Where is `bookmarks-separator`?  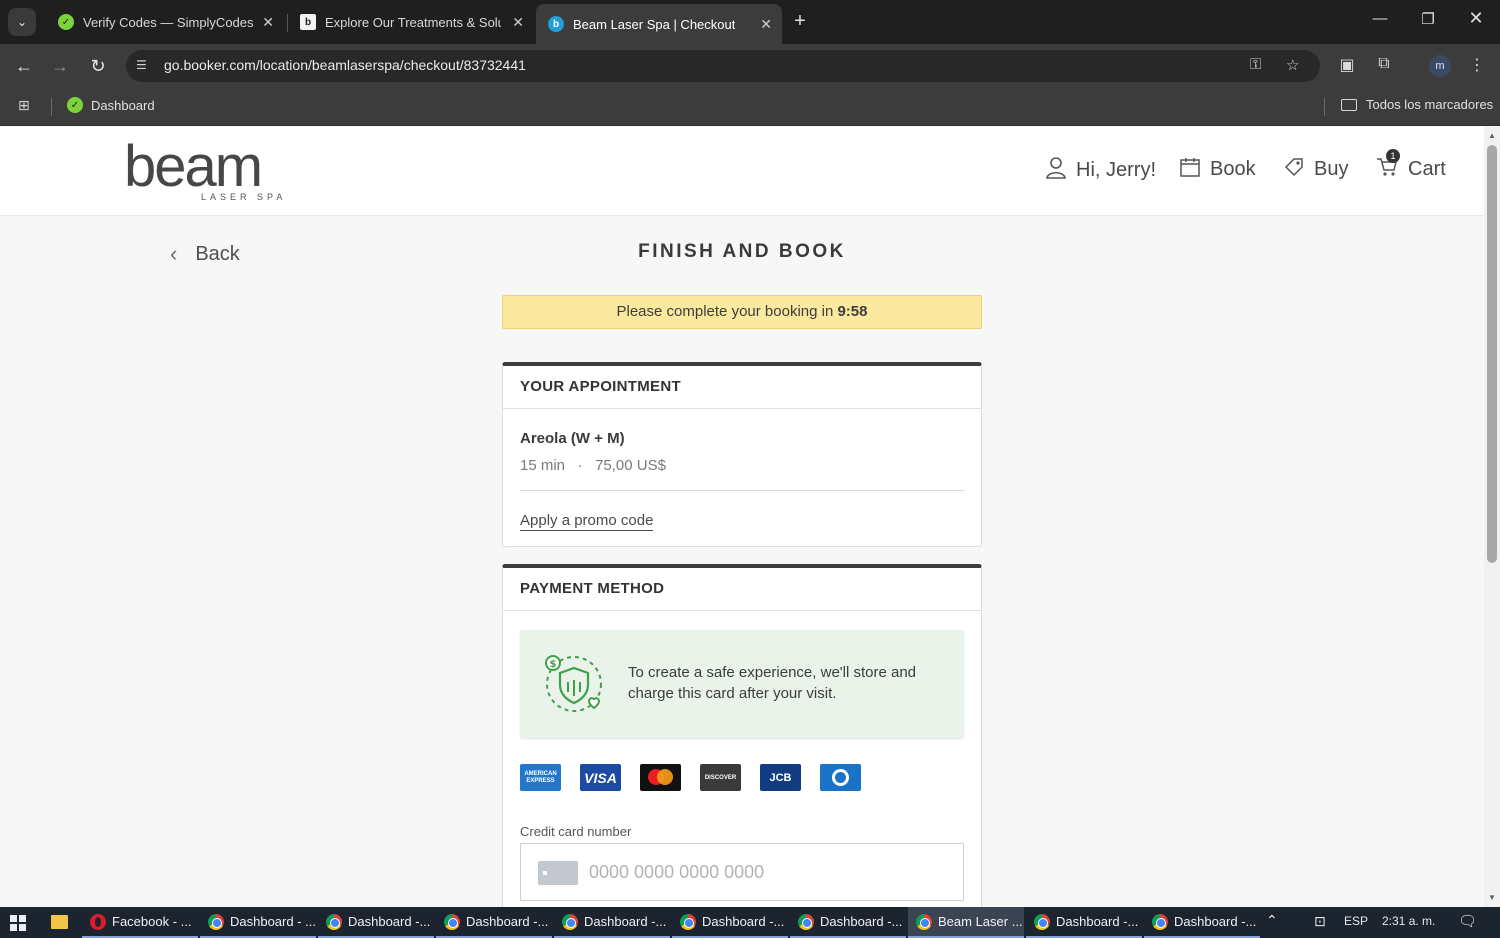
bookmarks-separator is located at coordinates (1324, 107).